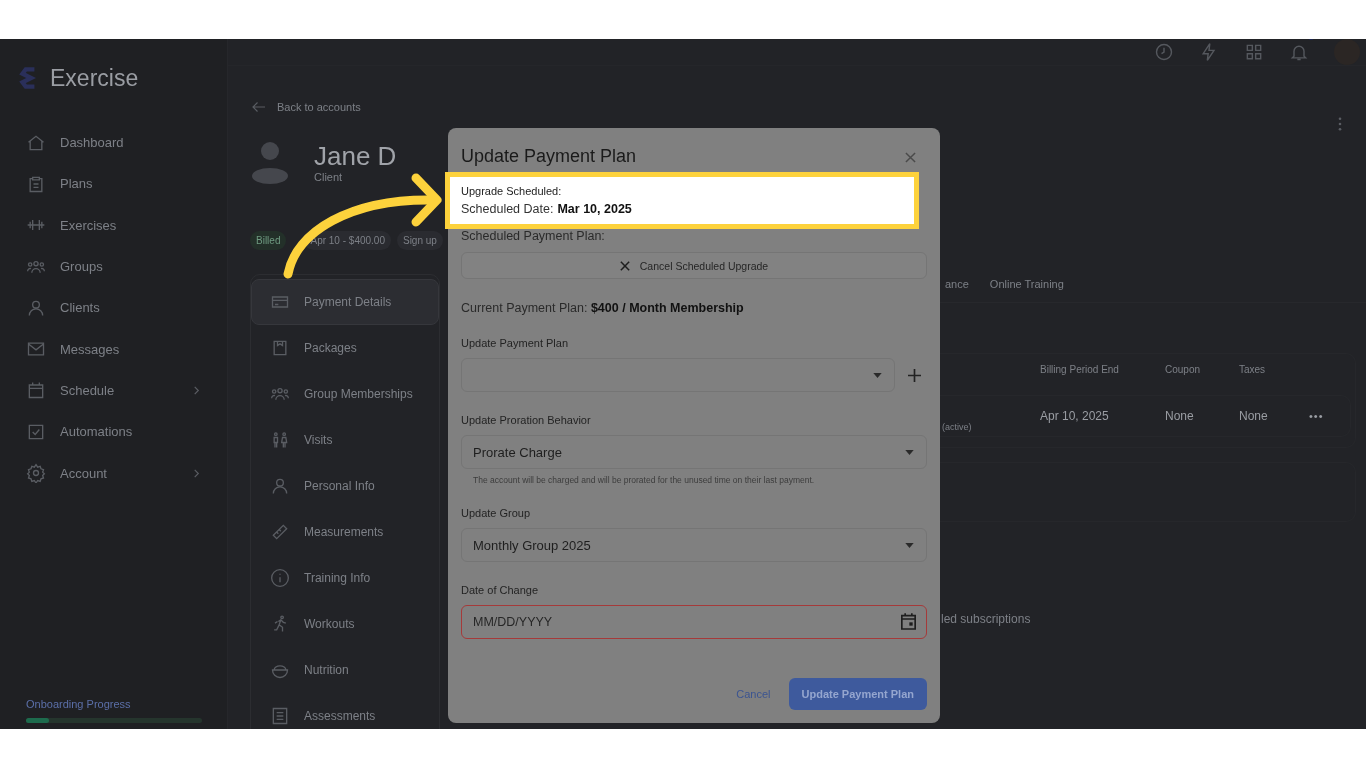  I want to click on sidebar-item: Plans, so click(130, 184).